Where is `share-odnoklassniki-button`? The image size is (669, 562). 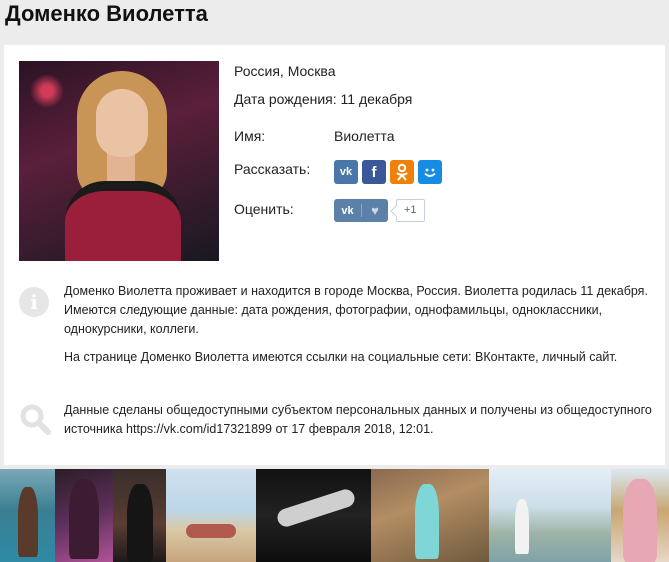 share-odnoklassniki-button is located at coordinates (402, 172).